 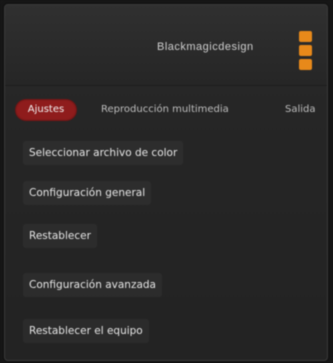 What do you see at coordinates (60, 236) in the screenshot?
I see `menu-item-restablecer: Restablecer` at bounding box center [60, 236].